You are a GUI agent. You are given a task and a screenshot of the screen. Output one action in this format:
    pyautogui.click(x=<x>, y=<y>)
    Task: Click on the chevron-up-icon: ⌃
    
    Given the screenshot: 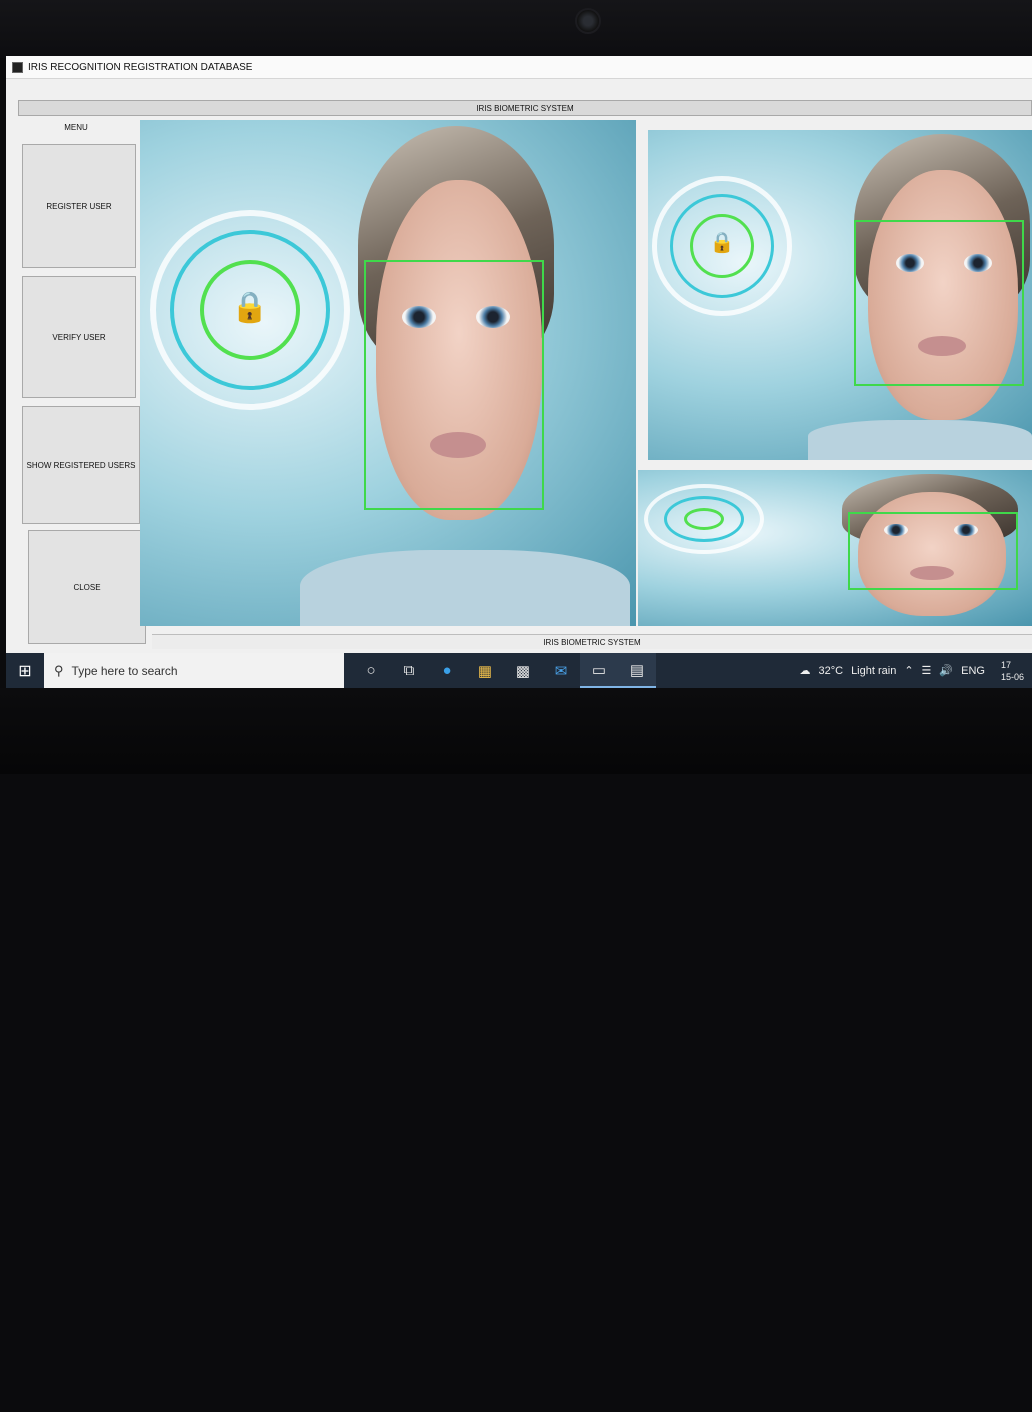 What is the action you would take?
    pyautogui.click(x=908, y=670)
    